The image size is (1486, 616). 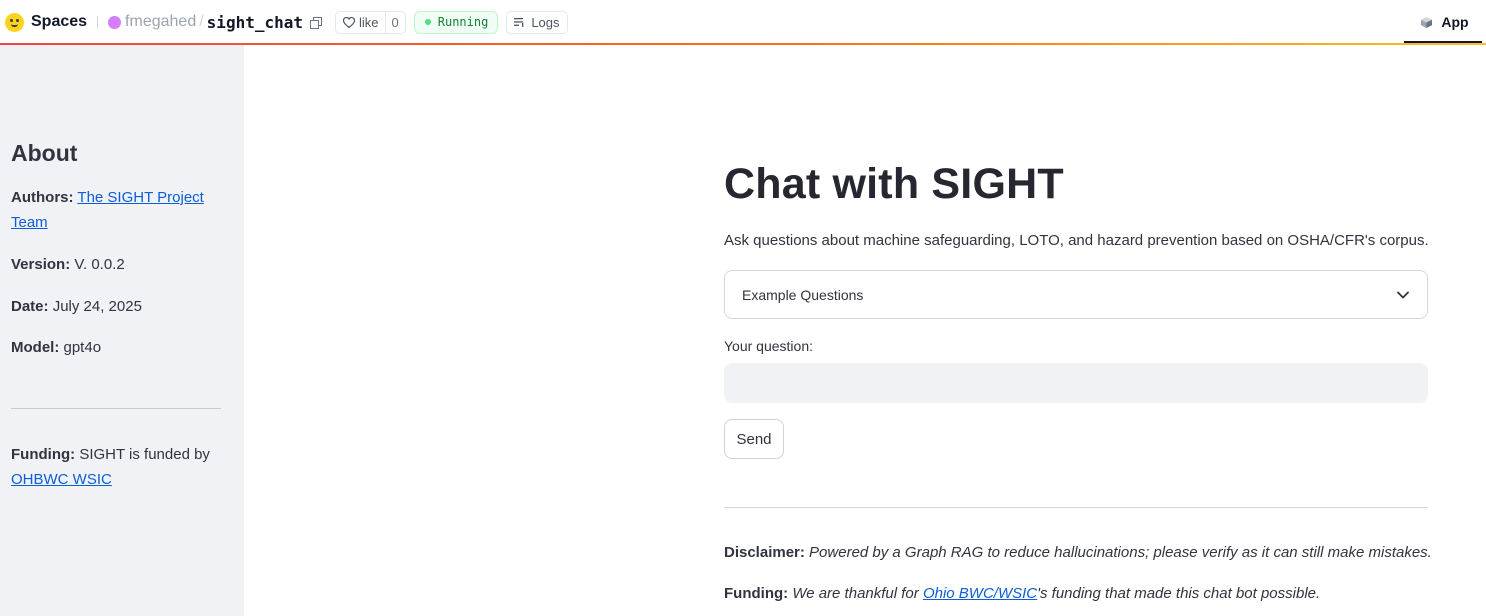 What do you see at coordinates (144, 454) in the screenshot?
I see `funding-text: SIGHT is funded by` at bounding box center [144, 454].